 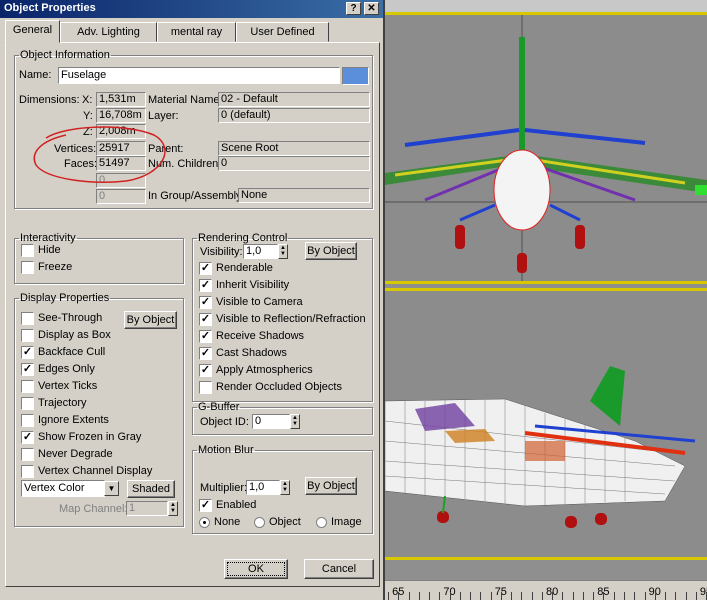 What do you see at coordinates (27, 267) in the screenshot?
I see `freeze-check-box` at bounding box center [27, 267].